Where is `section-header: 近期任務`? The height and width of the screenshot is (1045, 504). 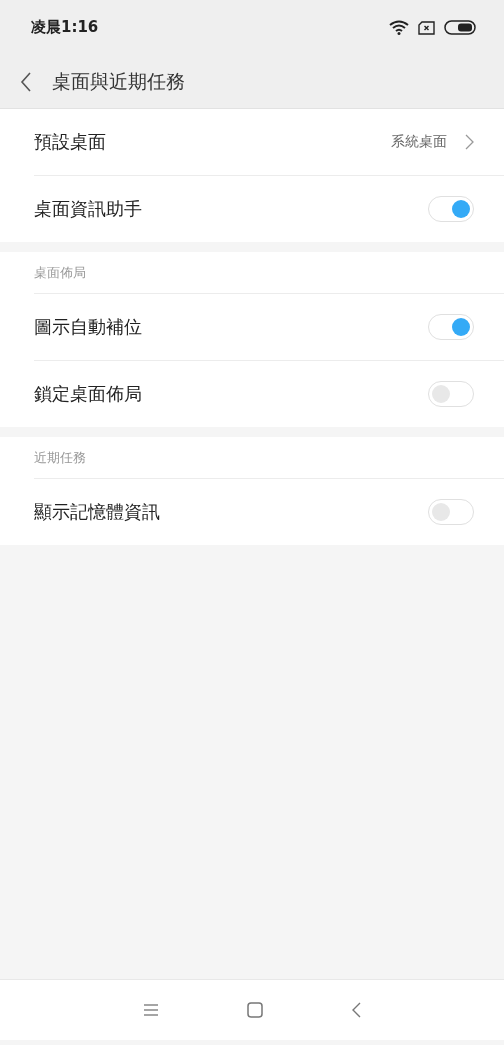 section-header: 近期任務 is located at coordinates (60, 457).